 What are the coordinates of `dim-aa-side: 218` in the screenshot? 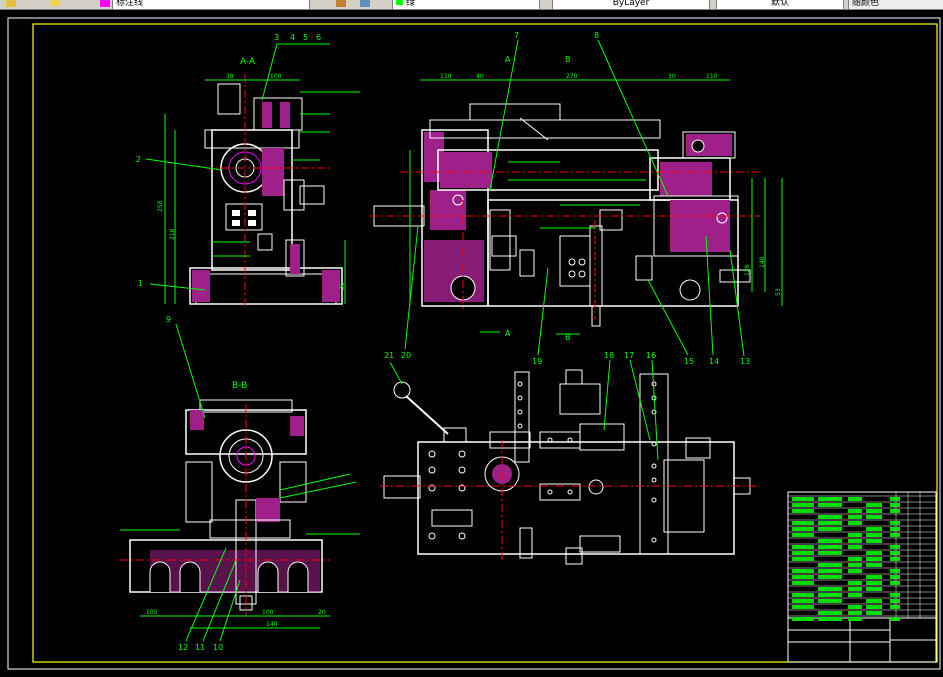 It's located at (172, 234).